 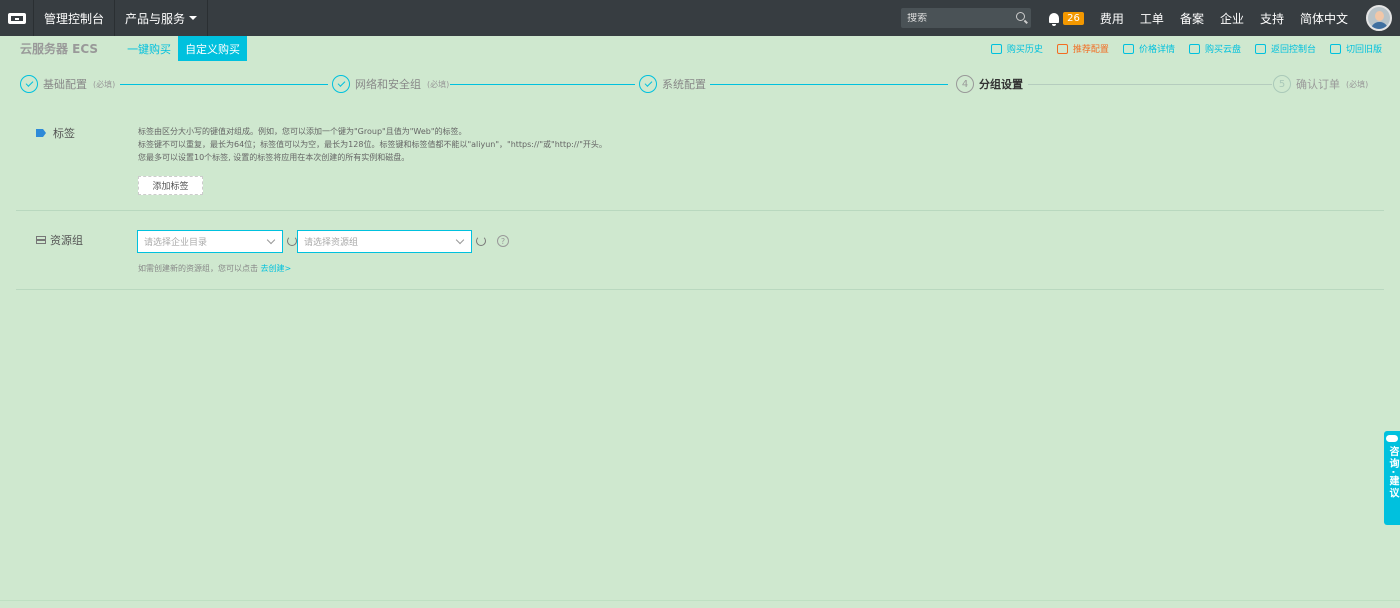 What do you see at coordinates (276, 268) in the screenshot?
I see `create-resource-group-link: 去创建>` at bounding box center [276, 268].